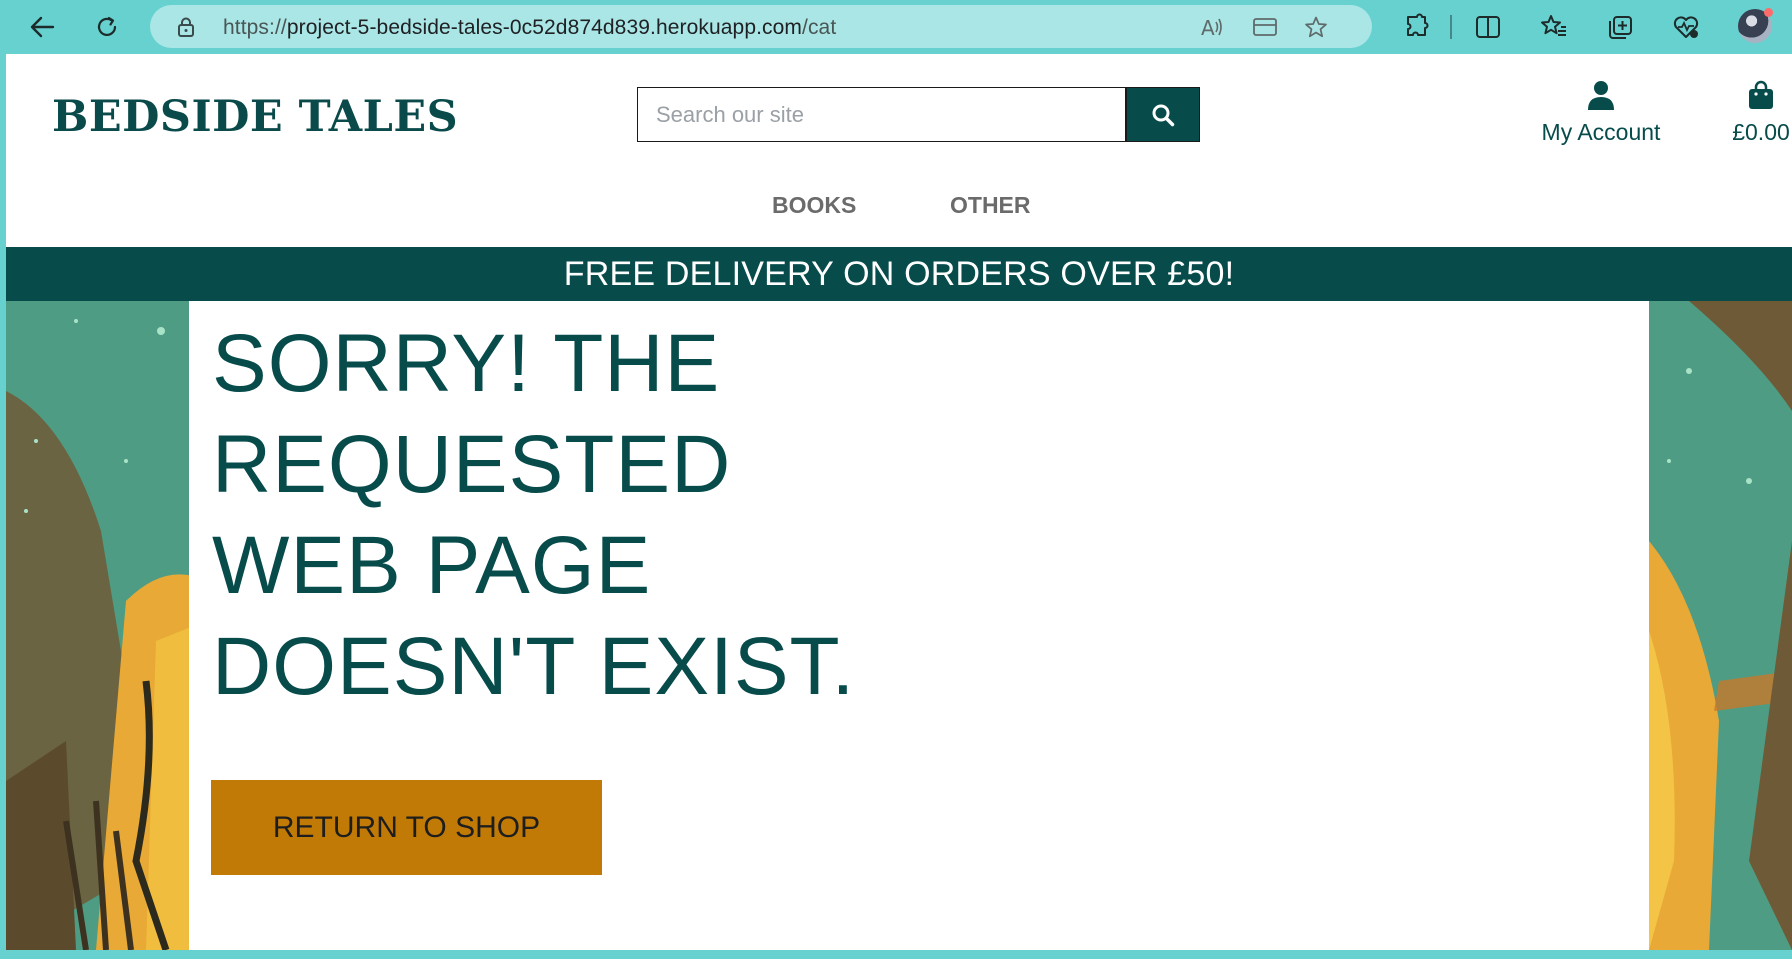 The height and width of the screenshot is (959, 1792). I want to click on search-input, so click(881, 114).